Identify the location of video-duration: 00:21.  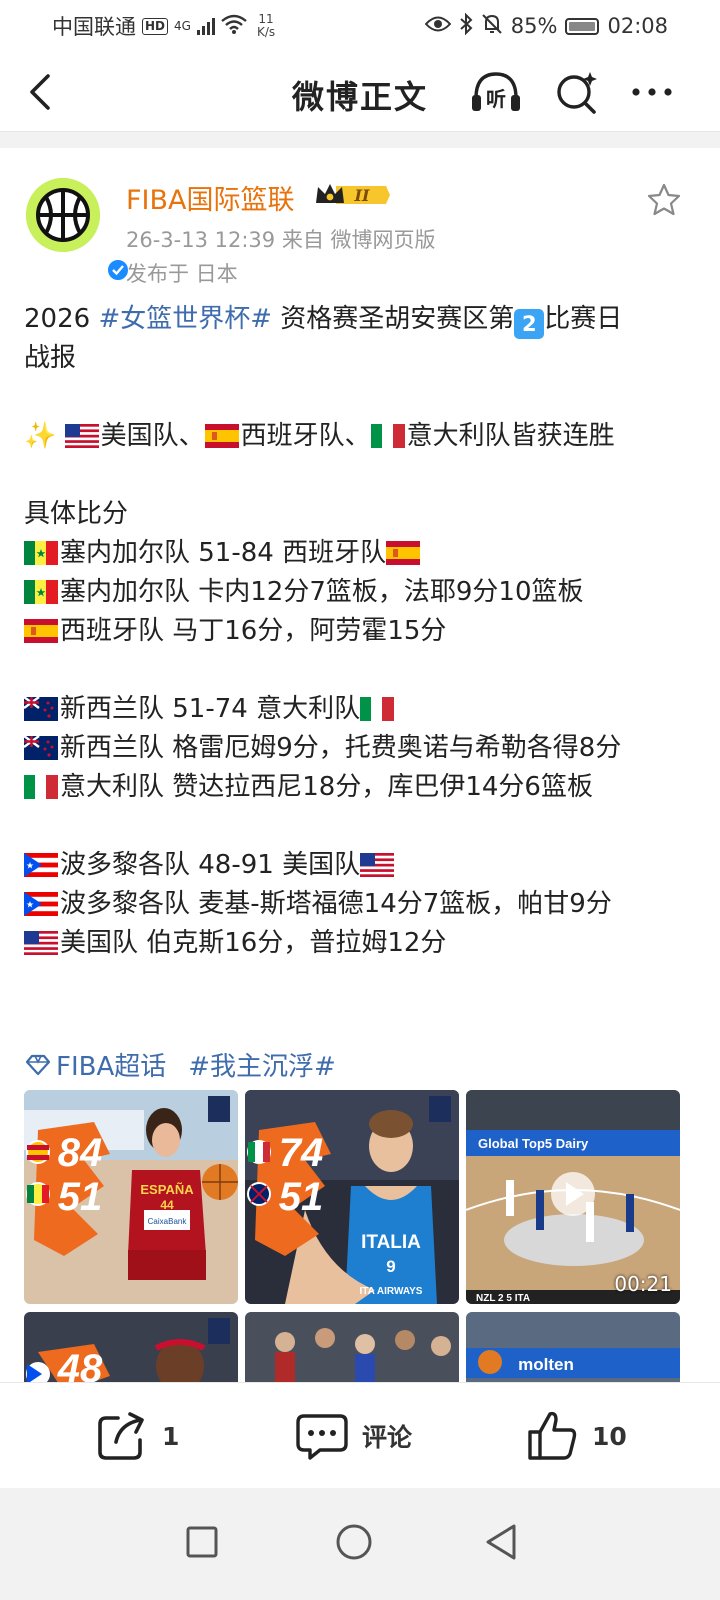
(643, 1284).